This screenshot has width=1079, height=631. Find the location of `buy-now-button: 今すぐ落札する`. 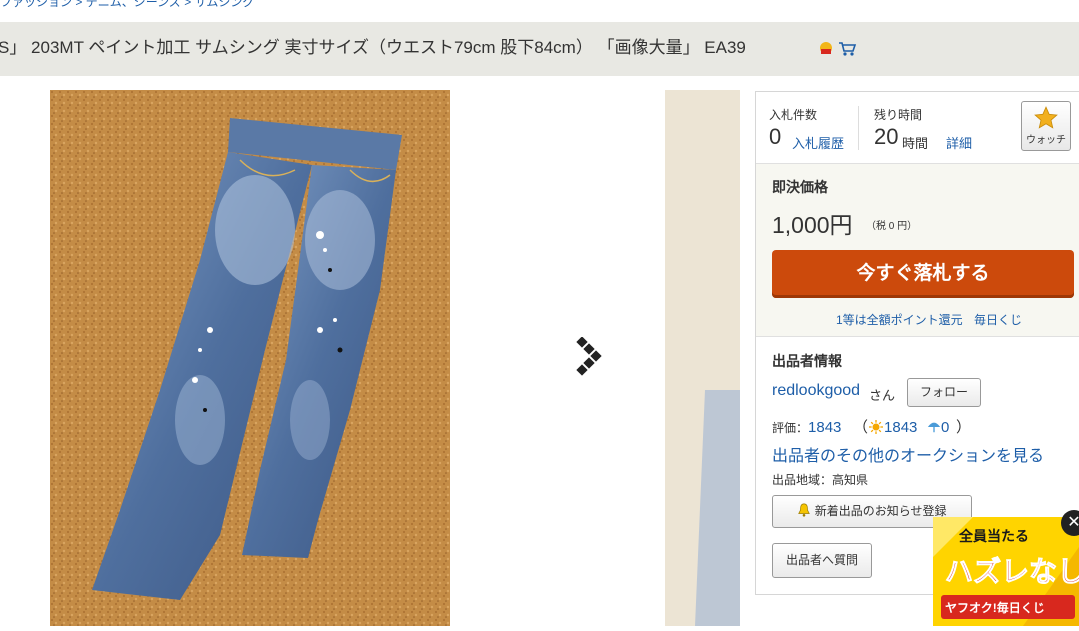

buy-now-button: 今すぐ落札する is located at coordinates (923, 274).